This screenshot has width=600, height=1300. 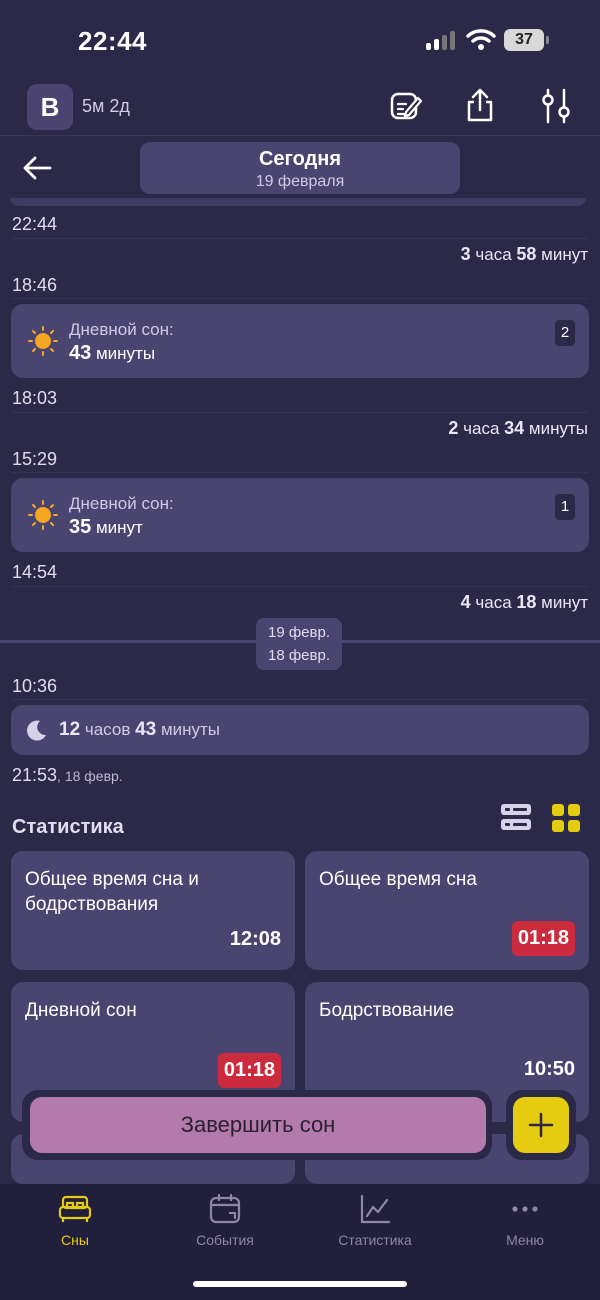 What do you see at coordinates (525, 1240) in the screenshot?
I see `nav-label: Меню` at bounding box center [525, 1240].